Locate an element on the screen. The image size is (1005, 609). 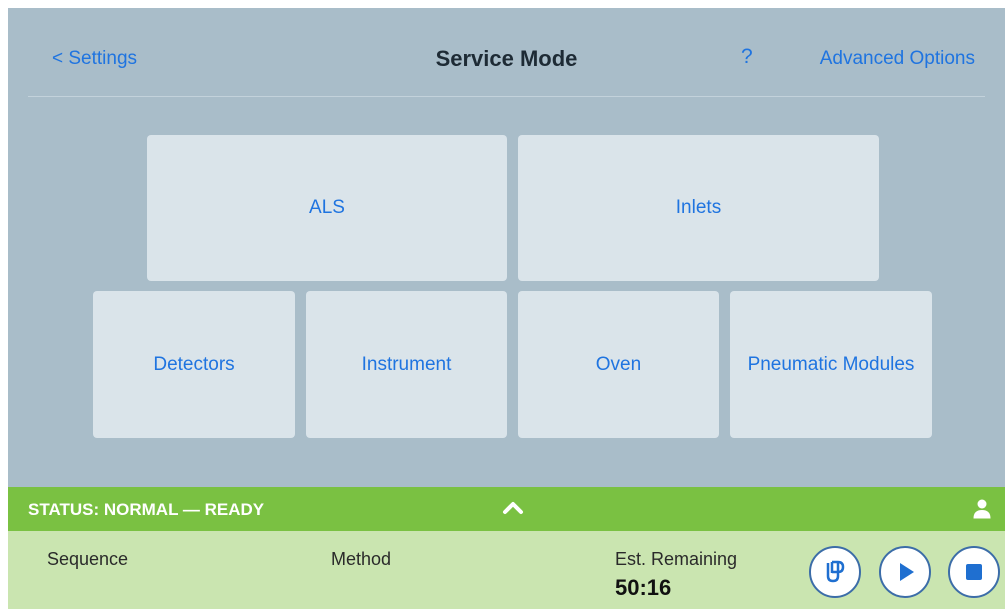
start-run-button is located at coordinates (905, 572).